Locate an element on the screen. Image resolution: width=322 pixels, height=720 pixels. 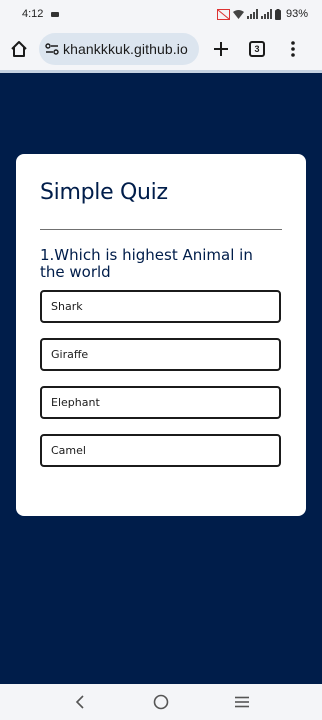
answer-button-giraffe: Giraffe is located at coordinates (160, 354).